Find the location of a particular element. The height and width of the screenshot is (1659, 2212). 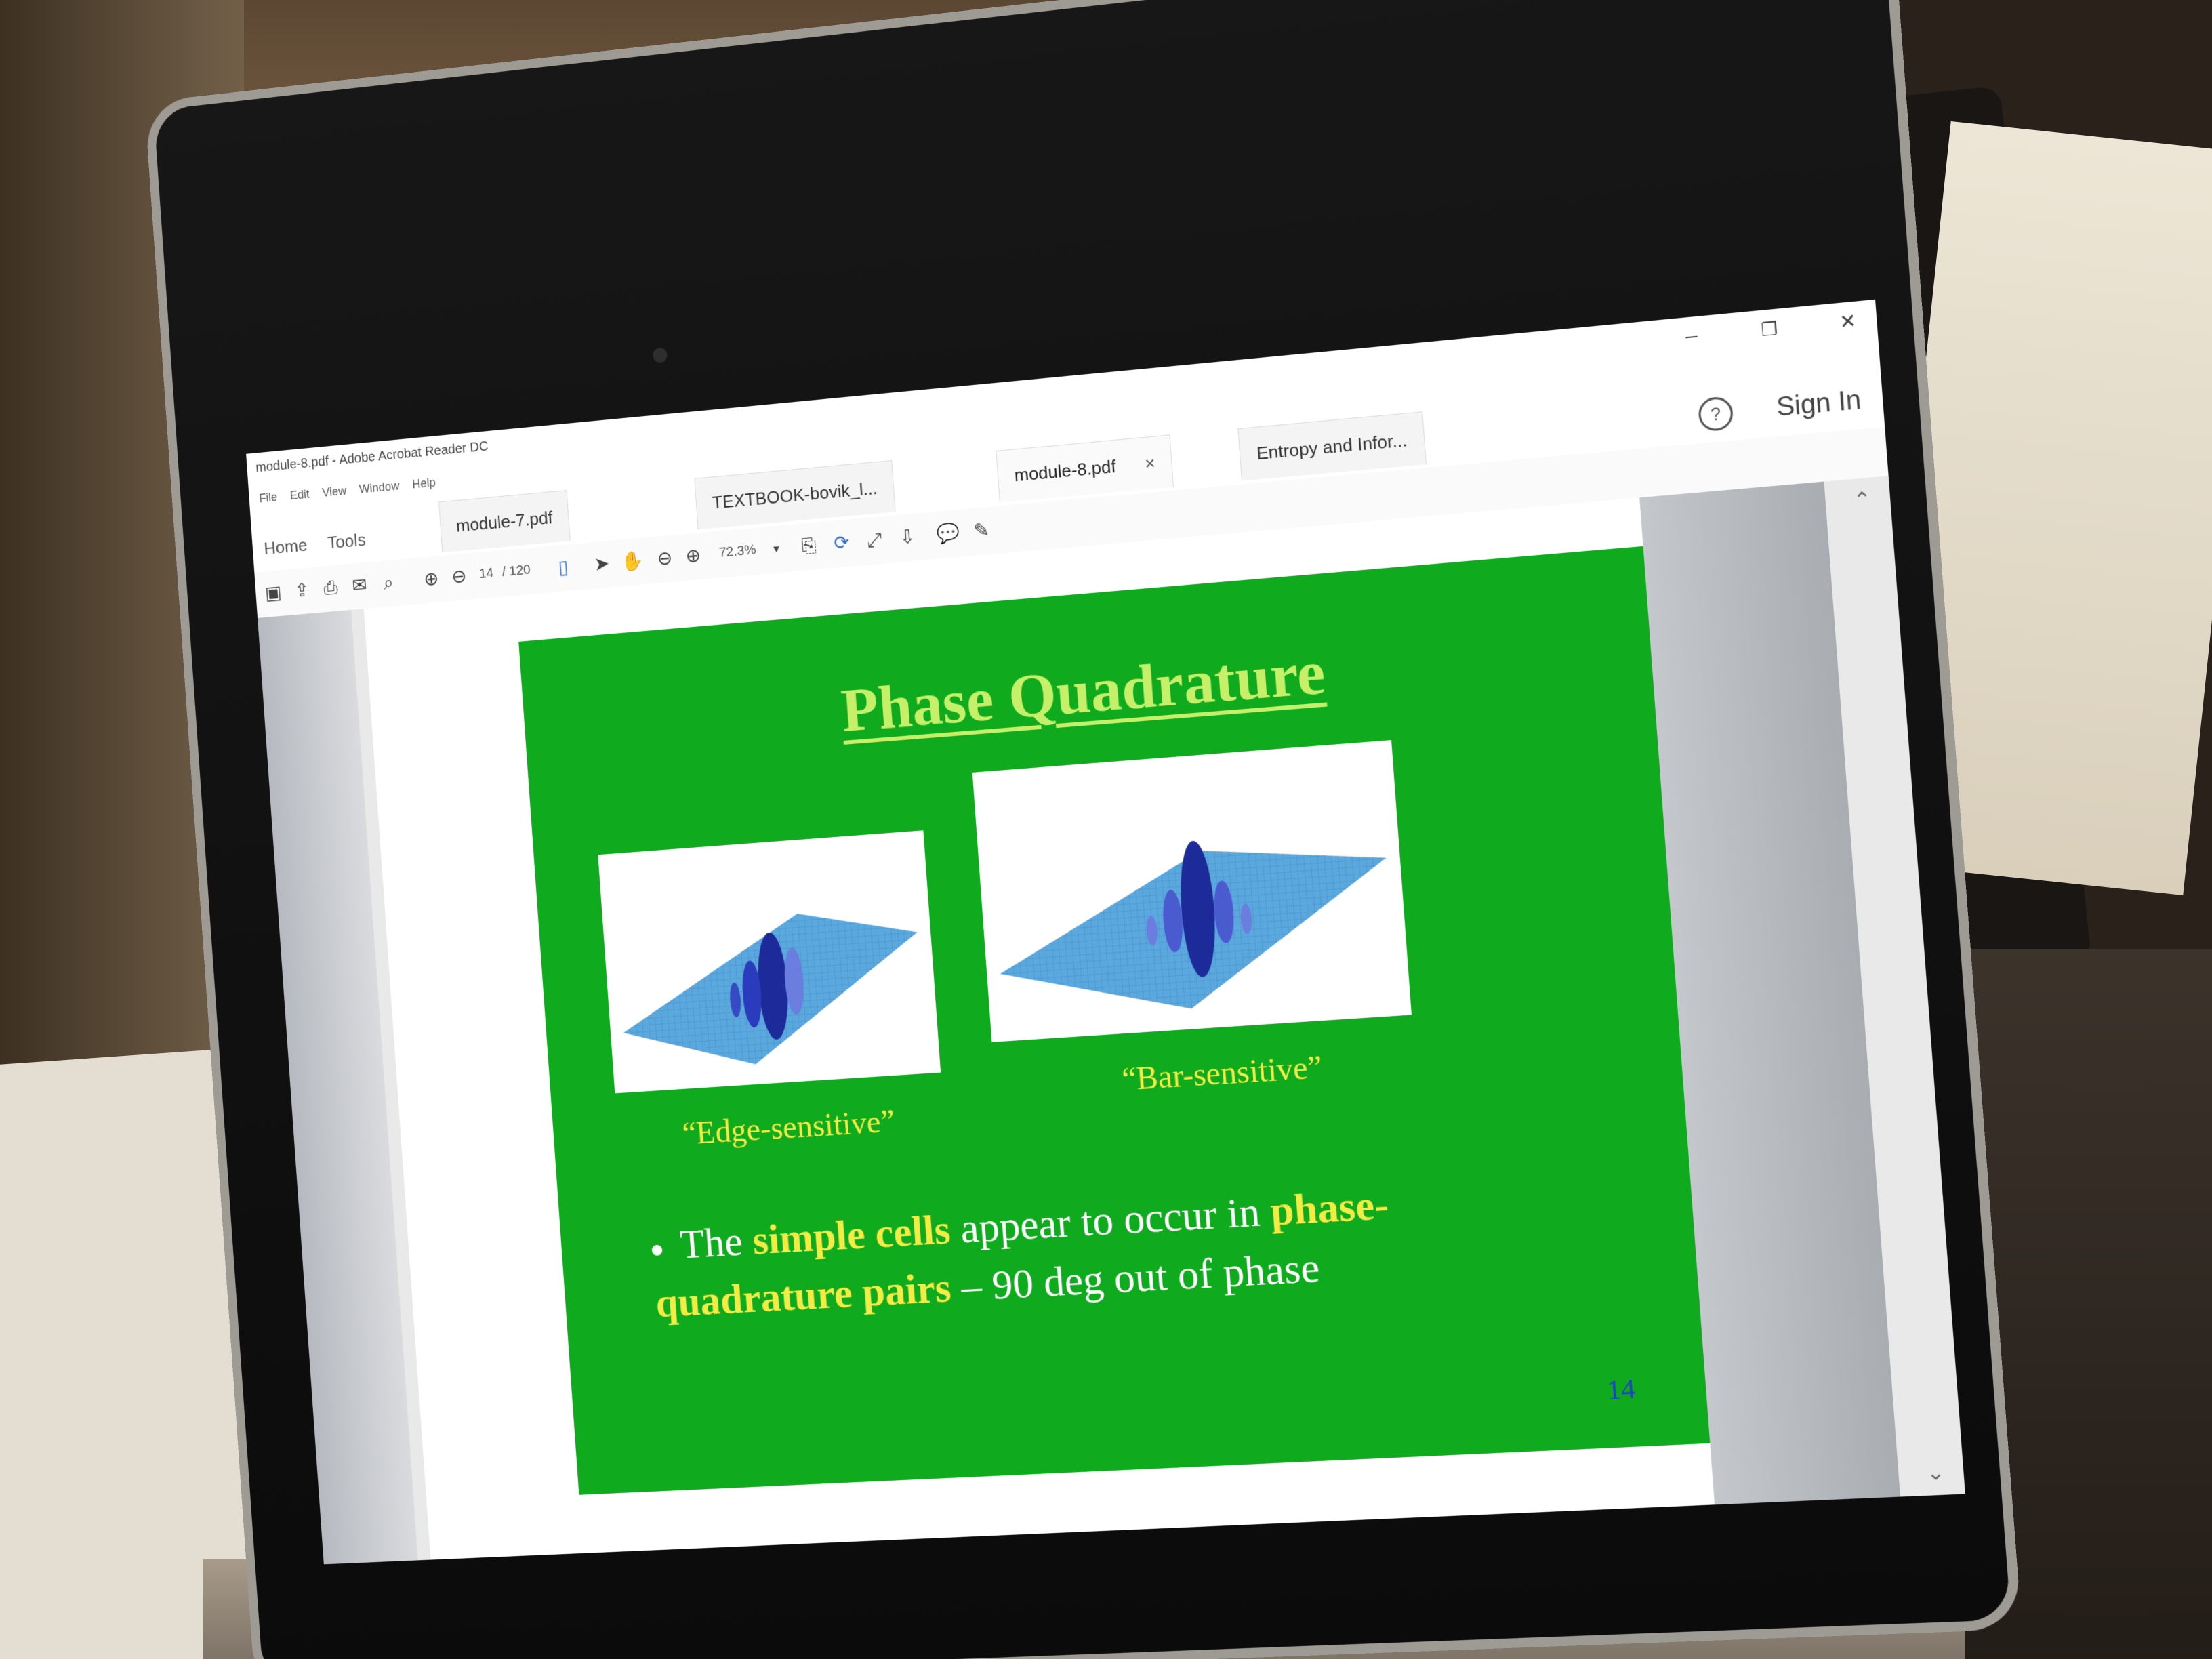

page-total: / 120 is located at coordinates (516, 570).